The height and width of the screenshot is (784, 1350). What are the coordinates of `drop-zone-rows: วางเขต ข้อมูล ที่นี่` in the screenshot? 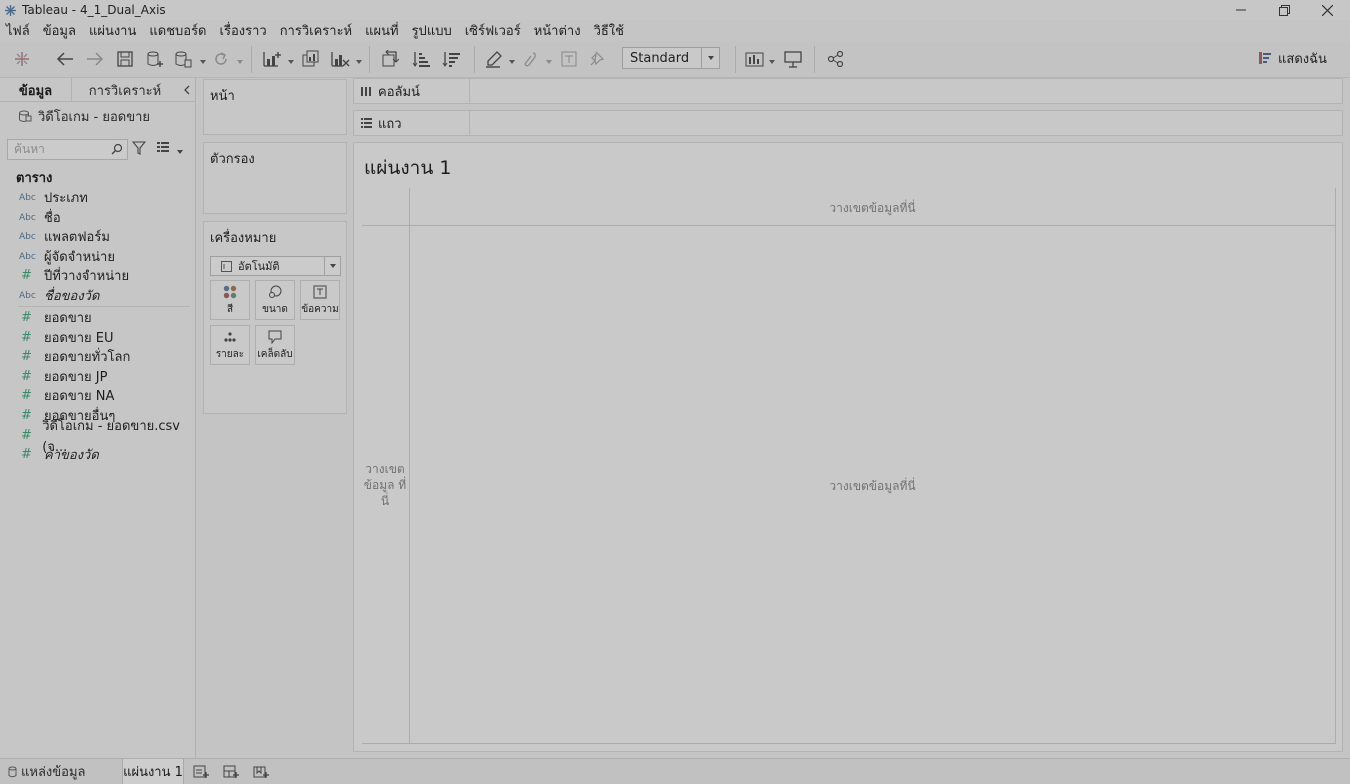 It's located at (385, 485).